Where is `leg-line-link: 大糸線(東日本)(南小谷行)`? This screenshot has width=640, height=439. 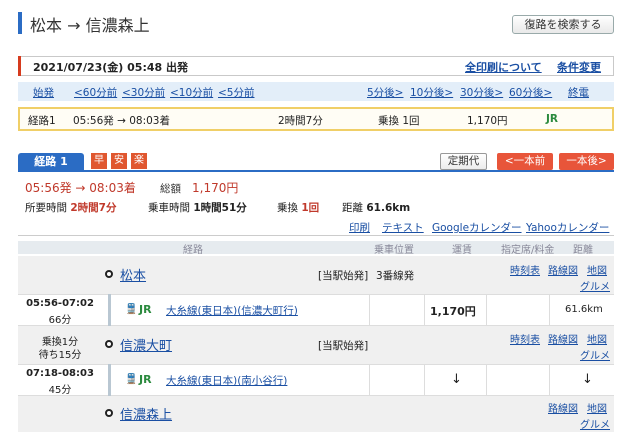 leg-line-link: 大糸線(東日本)(南小谷行) is located at coordinates (226, 380).